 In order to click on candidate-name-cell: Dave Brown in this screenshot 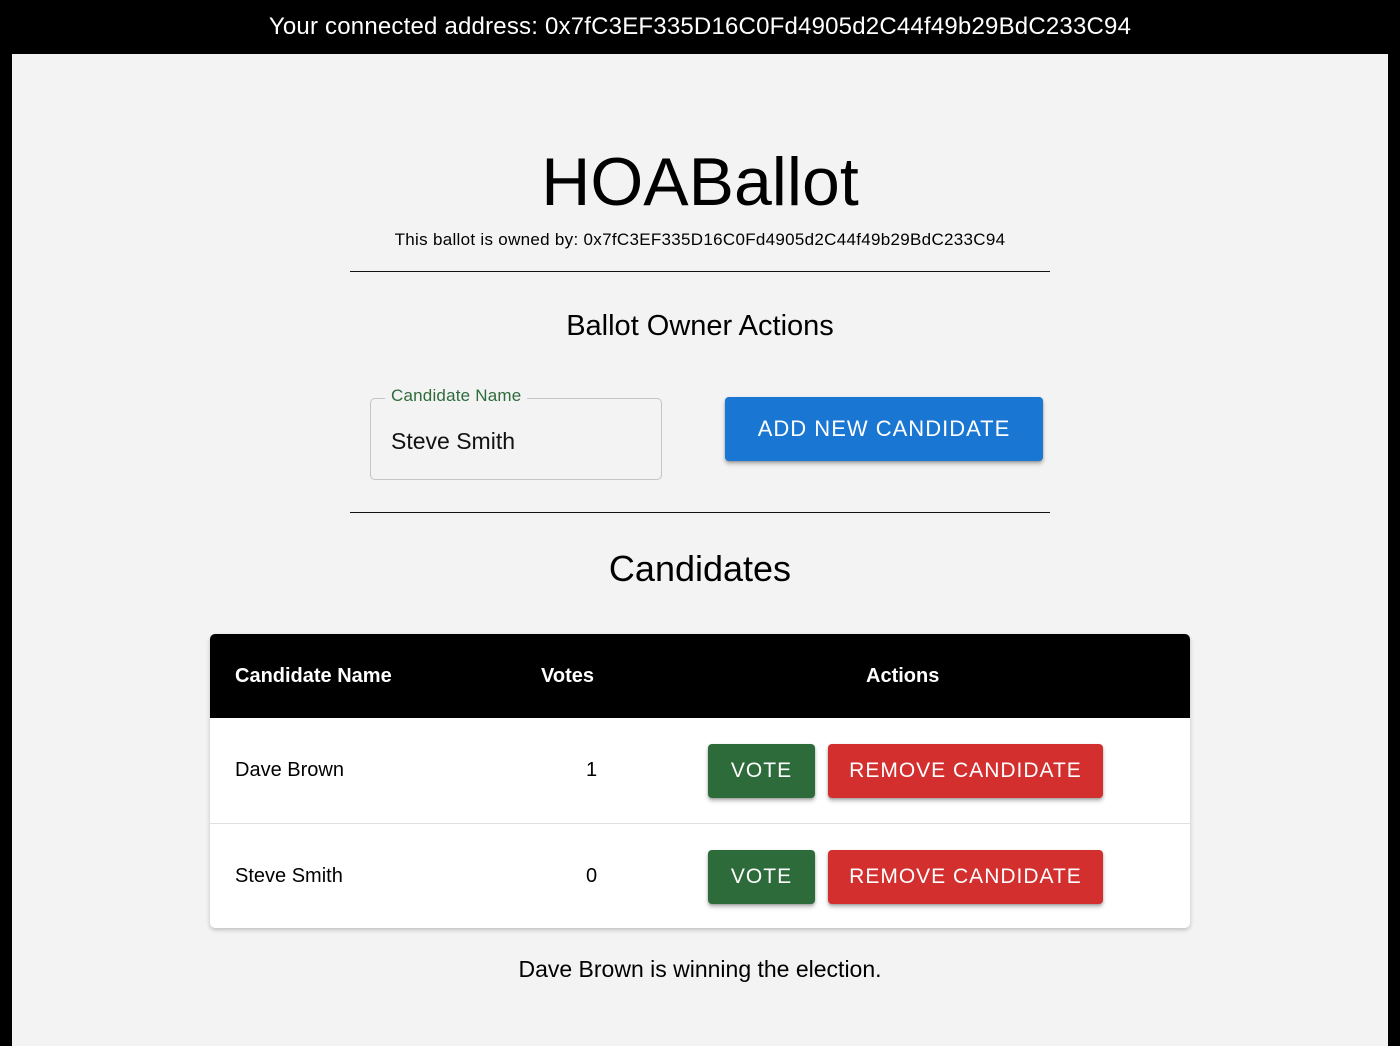, I will do `click(289, 770)`.